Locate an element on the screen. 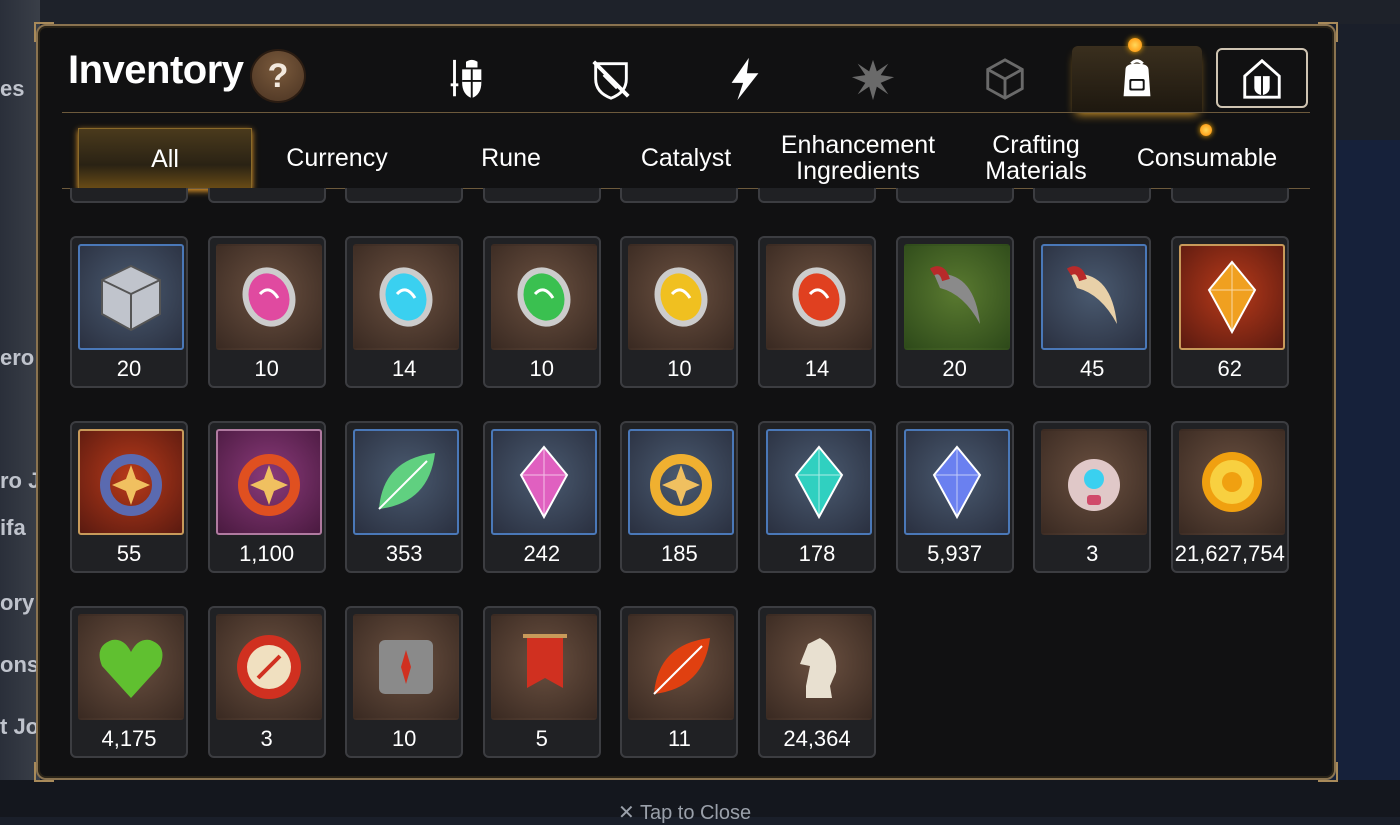  tab-backpack is located at coordinates (1137, 75).